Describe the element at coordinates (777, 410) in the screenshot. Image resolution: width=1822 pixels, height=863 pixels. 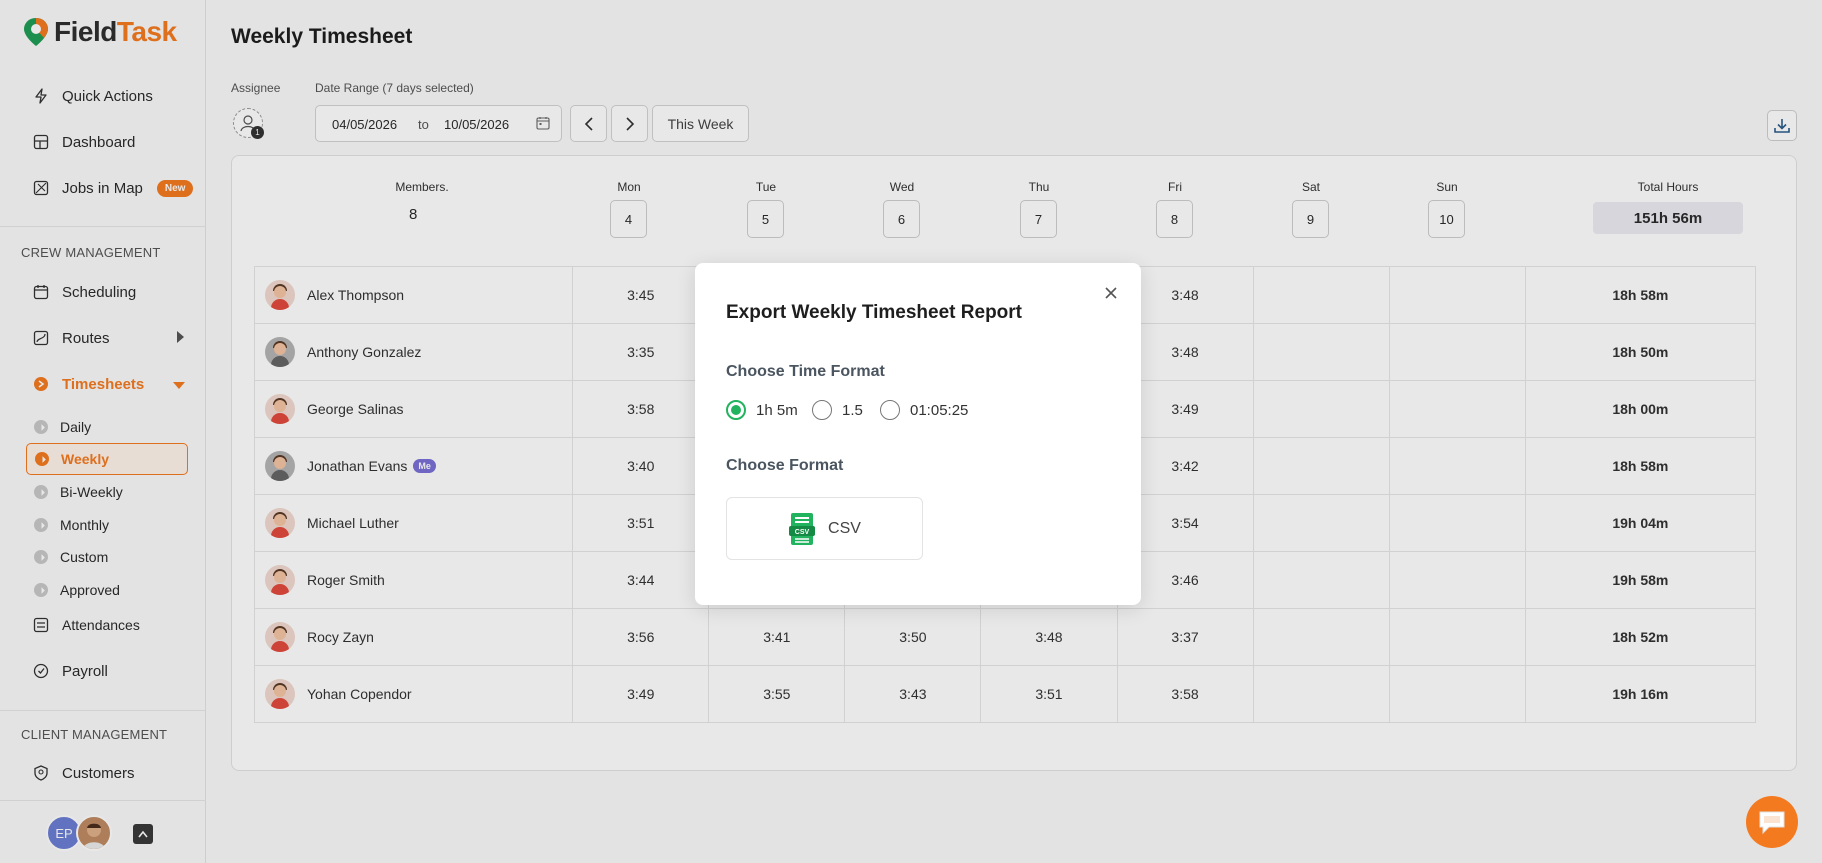
I see `time-format-option-label: 1h 5m` at that location.